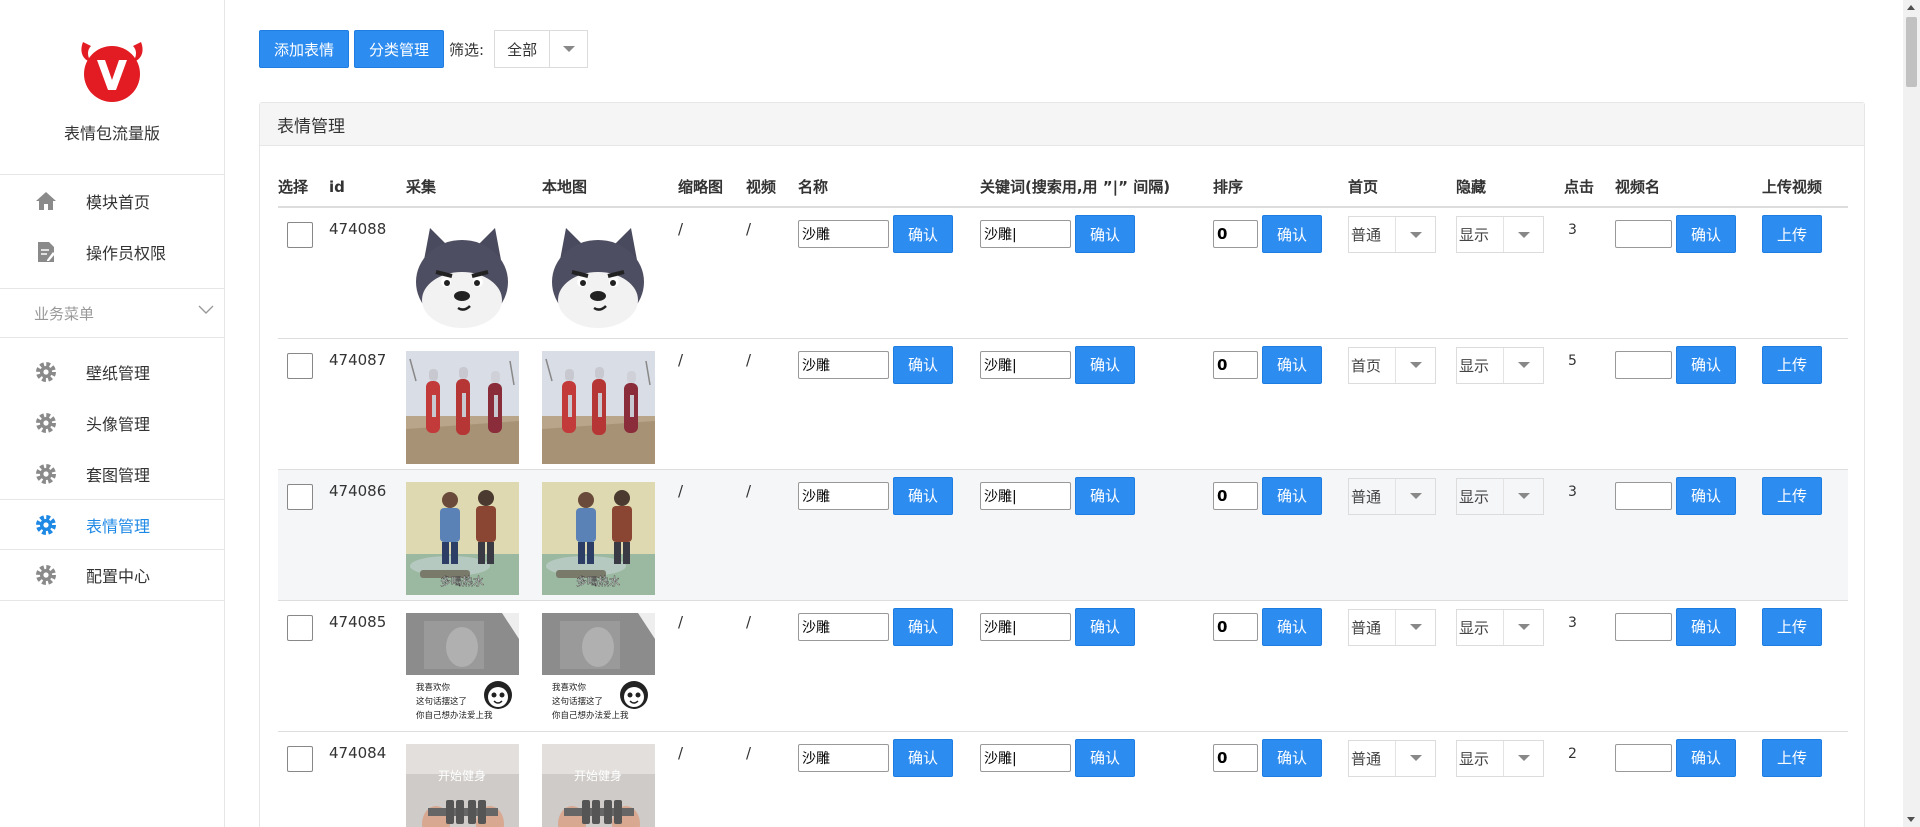  Describe the element at coordinates (112, 422) in the screenshot. I see `sidebar-item-avatar: 头像管理` at that location.